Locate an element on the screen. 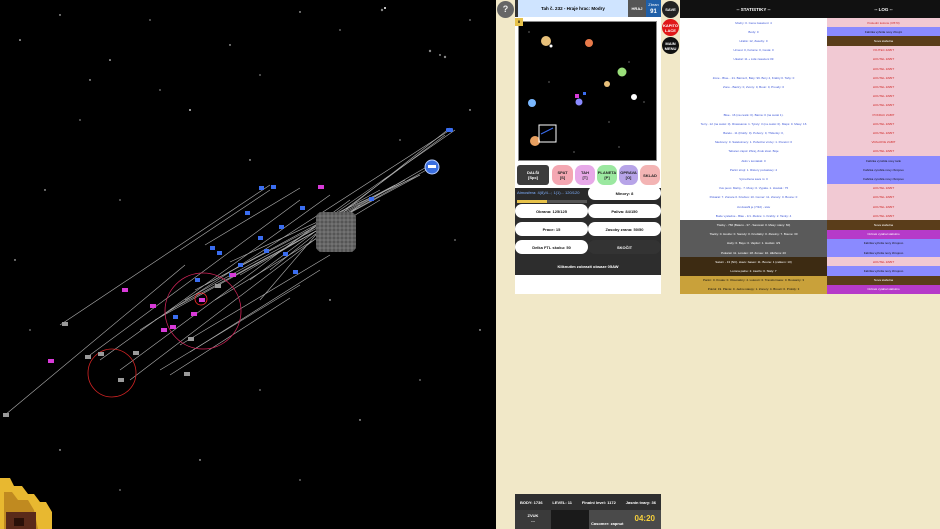  resources-text: Atmosfera: 4(8)/4...; 1(1)... 120/120 is located at coordinates (548, 192).